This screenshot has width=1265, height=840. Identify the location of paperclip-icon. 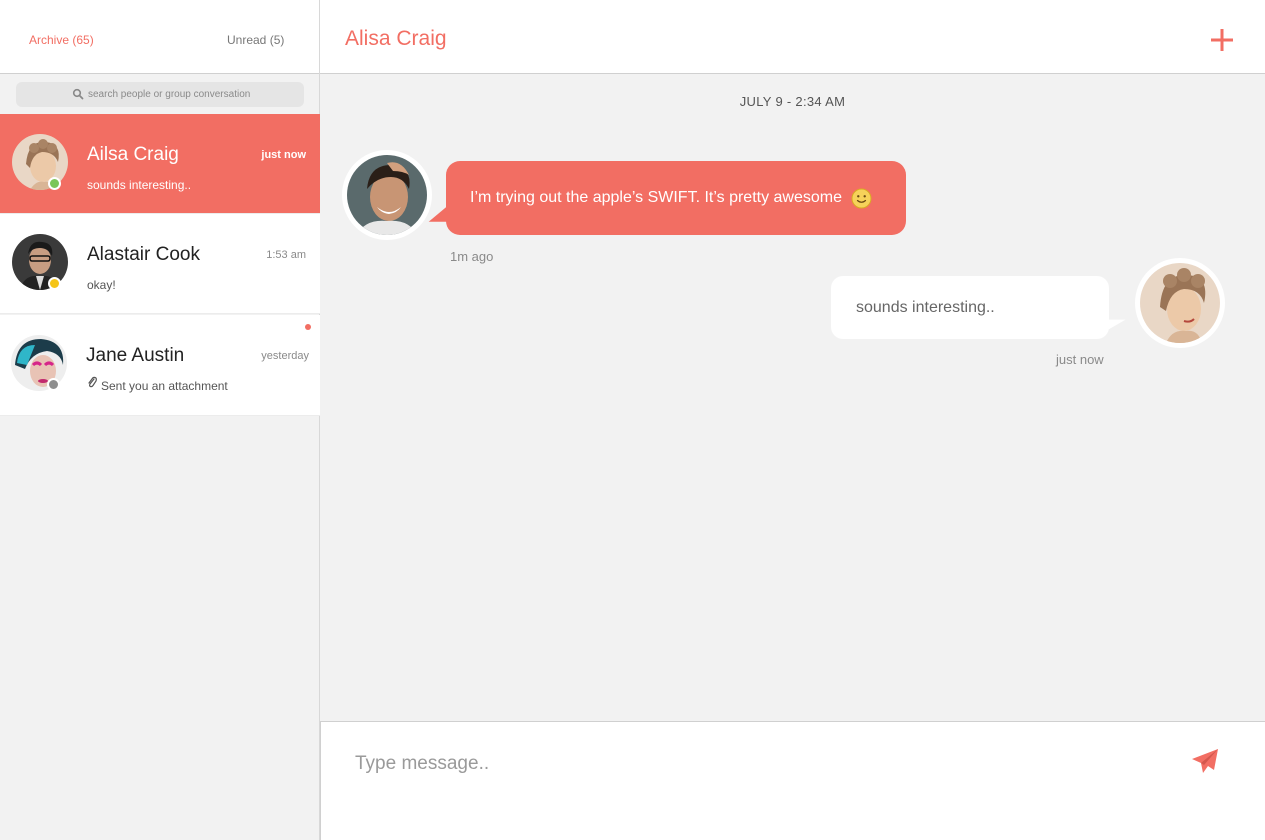
(92, 382).